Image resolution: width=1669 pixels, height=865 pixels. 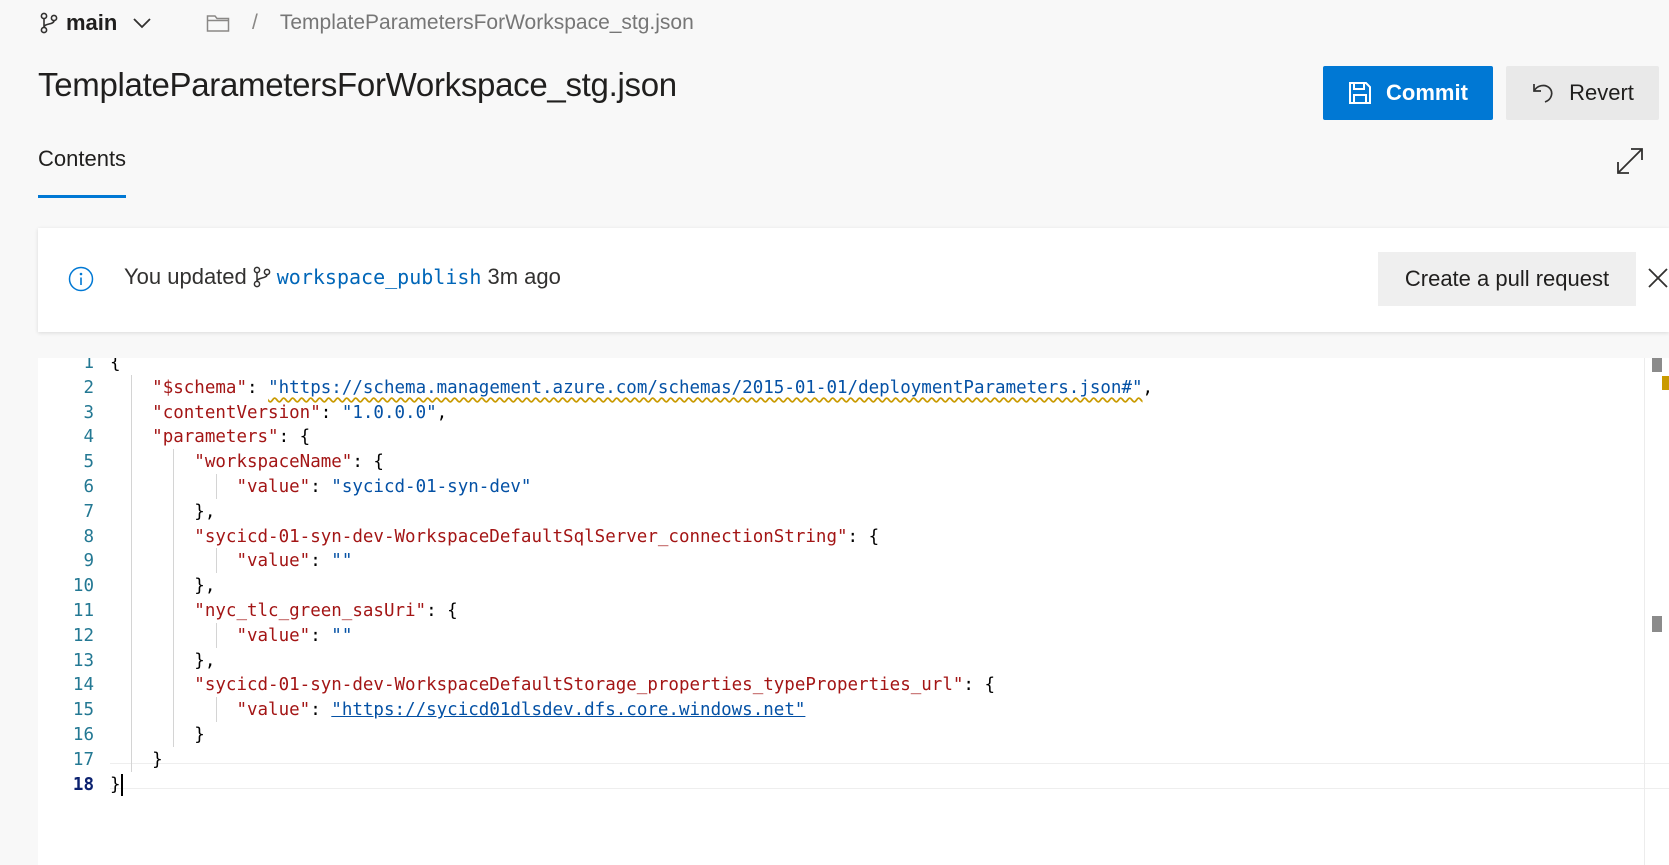 What do you see at coordinates (83, 710) in the screenshot?
I see `line-number: 15` at bounding box center [83, 710].